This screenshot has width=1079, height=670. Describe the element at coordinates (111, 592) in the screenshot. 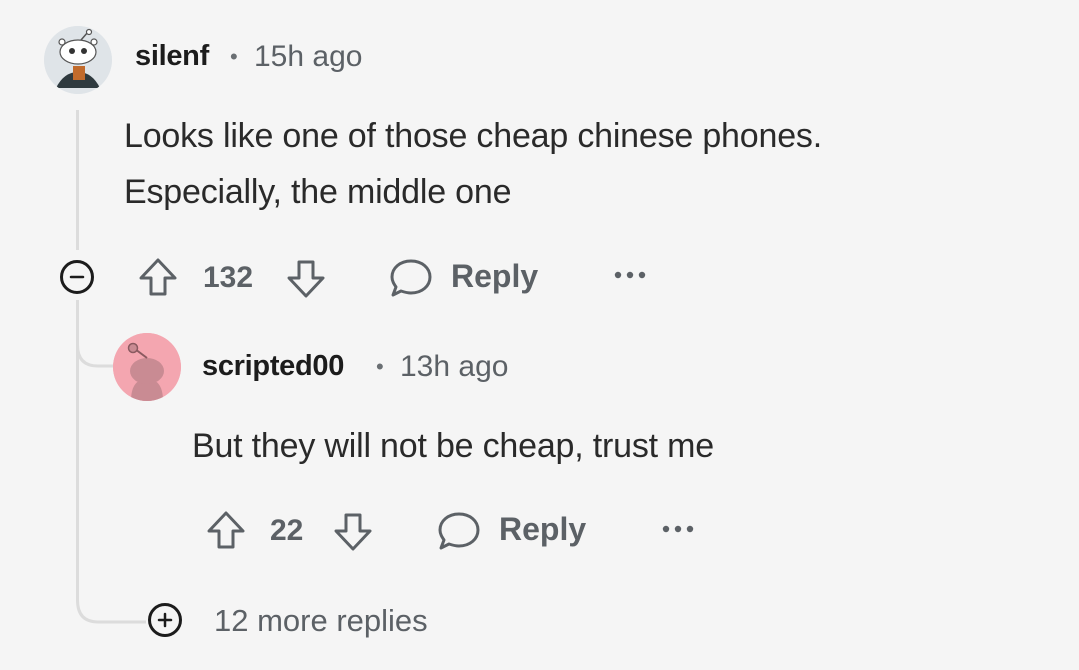

I see `thread-branch-more` at that location.